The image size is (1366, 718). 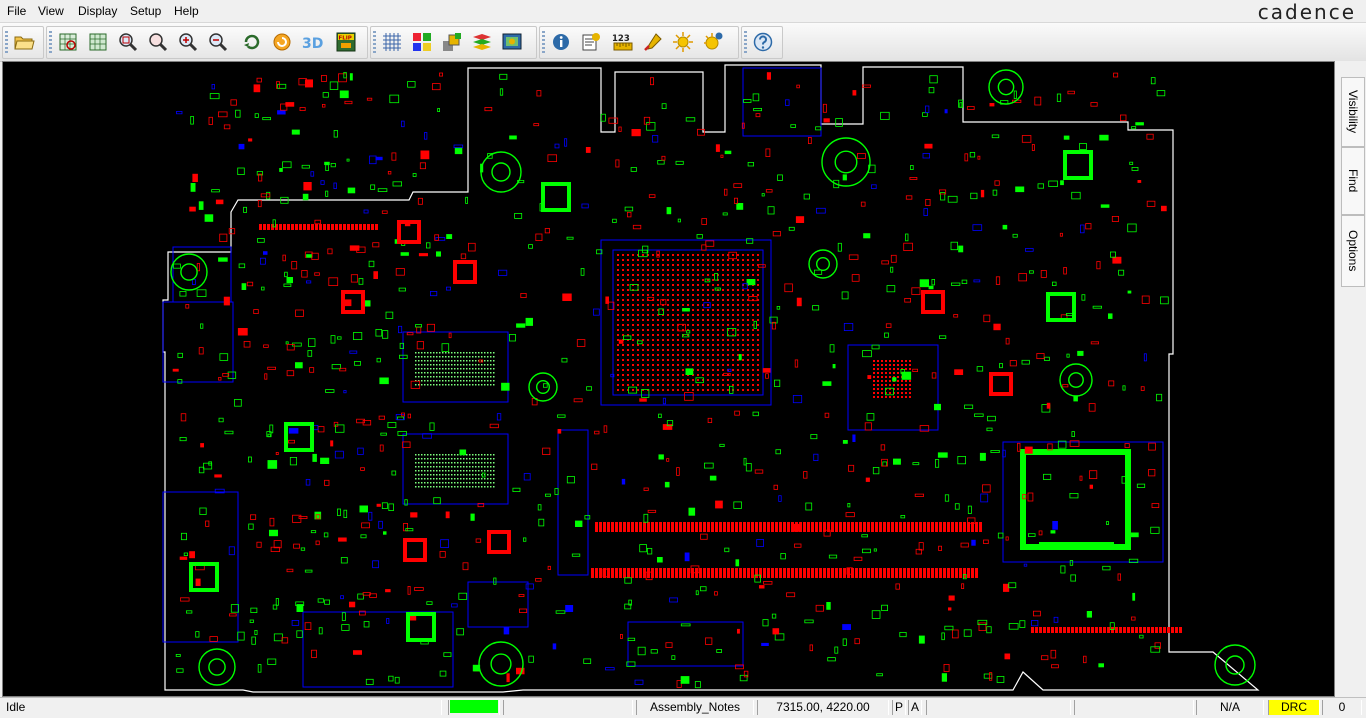 What do you see at coordinates (623, 42) in the screenshot?
I see `measure-icon: 123` at bounding box center [623, 42].